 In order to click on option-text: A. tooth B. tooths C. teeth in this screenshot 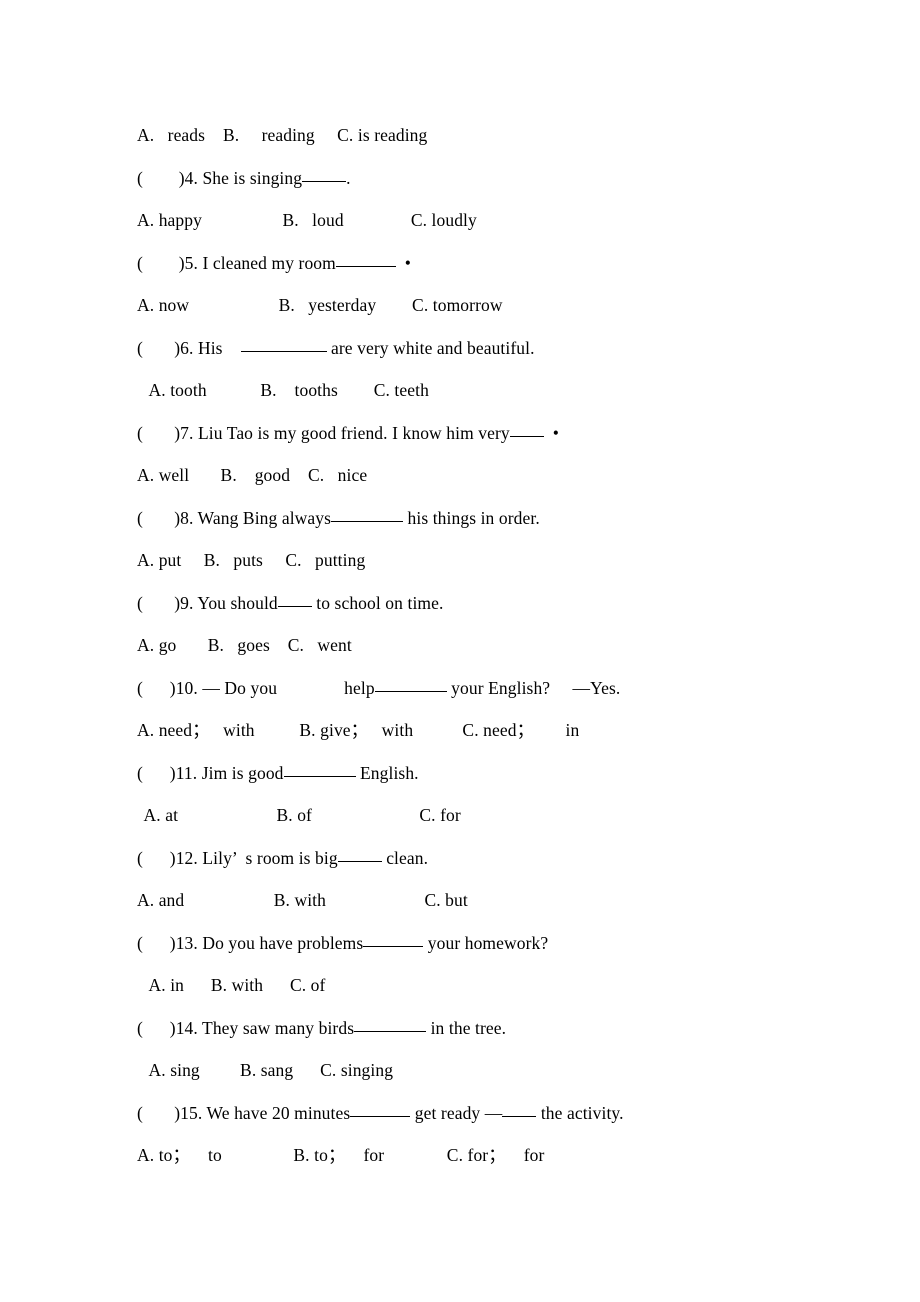, I will do `click(287, 390)`.